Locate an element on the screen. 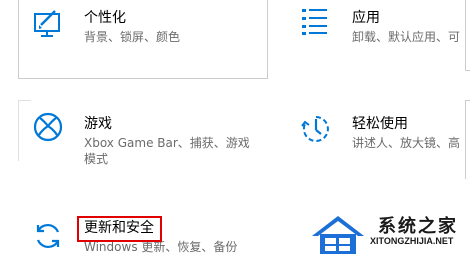  watermark-url: XITONGZHIJIA.NET is located at coordinates (412, 241).